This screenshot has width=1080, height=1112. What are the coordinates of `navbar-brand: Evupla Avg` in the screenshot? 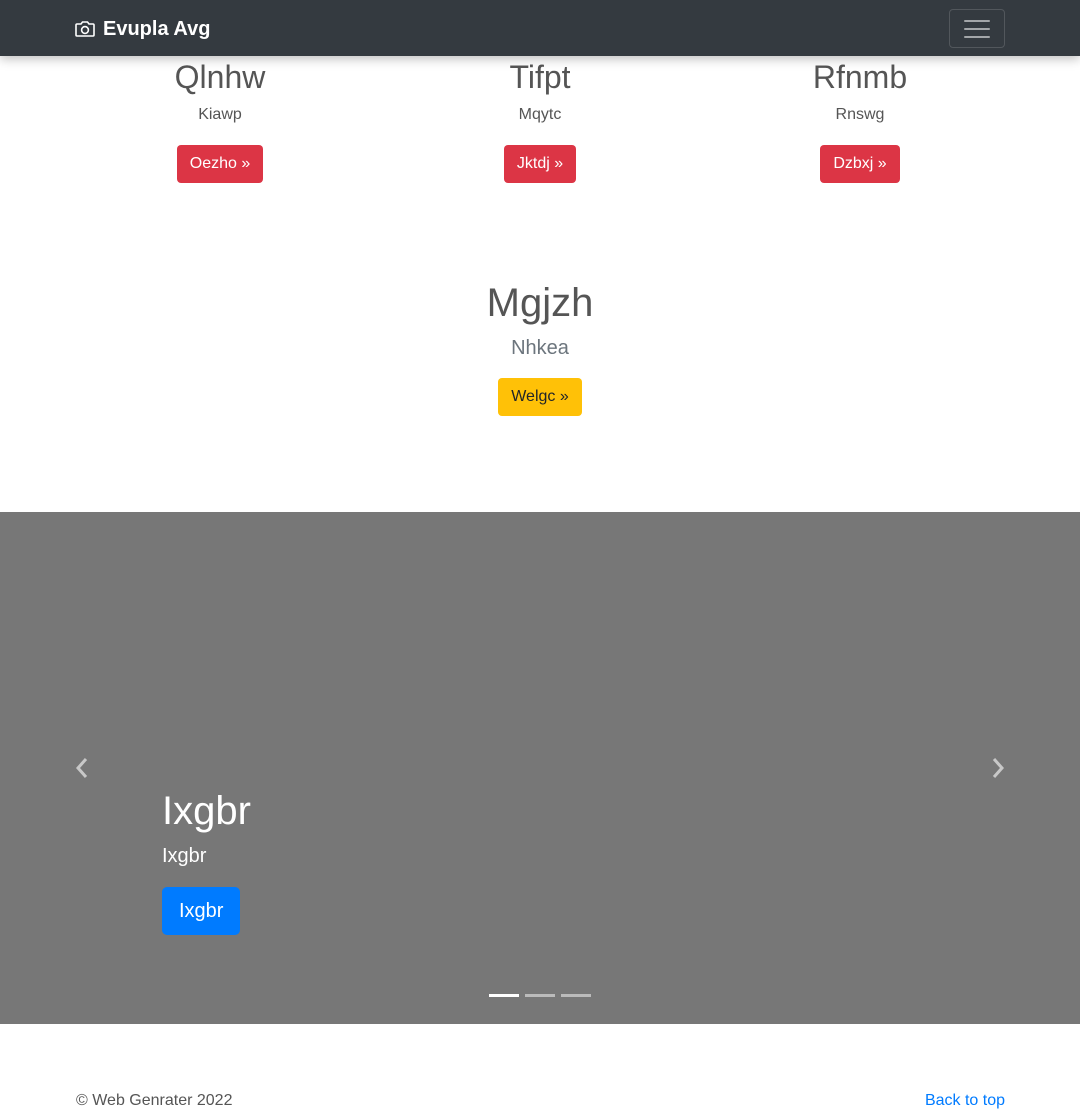 It's located at (142, 29).